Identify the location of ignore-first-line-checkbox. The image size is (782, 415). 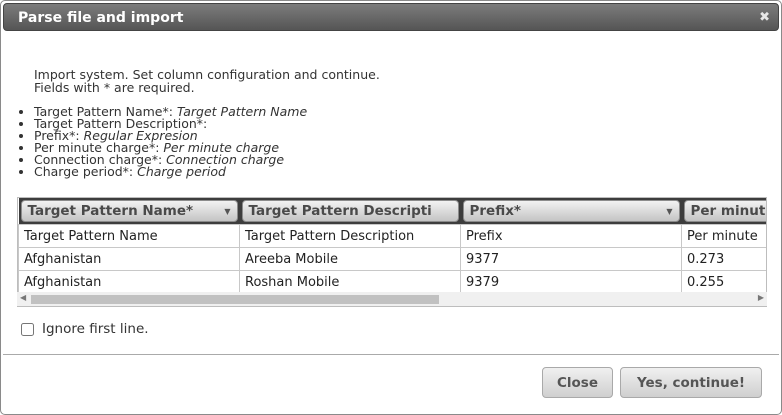
(27, 329).